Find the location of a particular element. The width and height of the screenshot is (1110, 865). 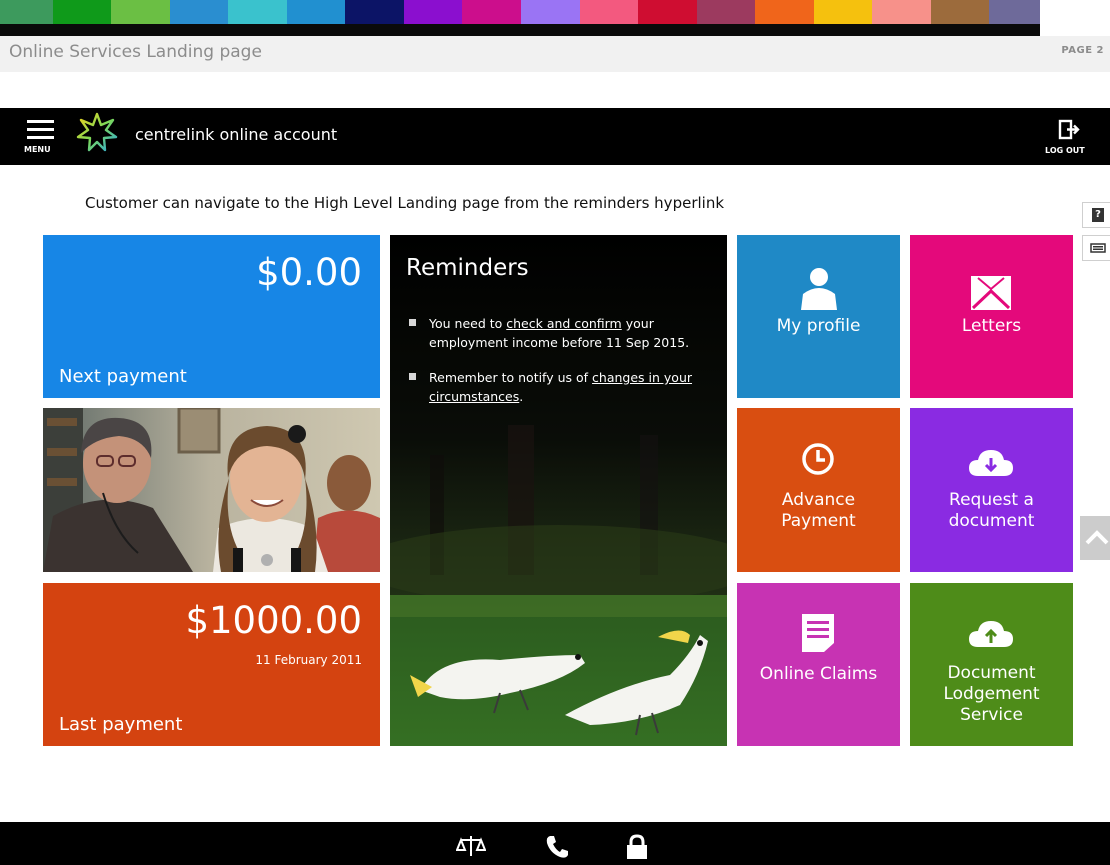

envelope-icon is located at coordinates (991, 293).